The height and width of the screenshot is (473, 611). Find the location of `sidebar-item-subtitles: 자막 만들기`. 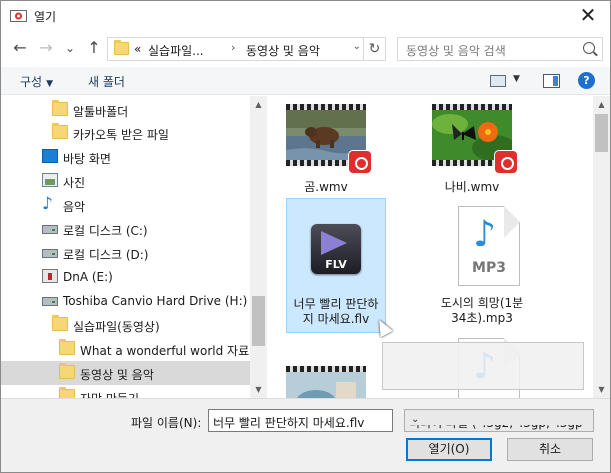

sidebar-item-subtitles: 자막 만들기 is located at coordinates (126, 391).